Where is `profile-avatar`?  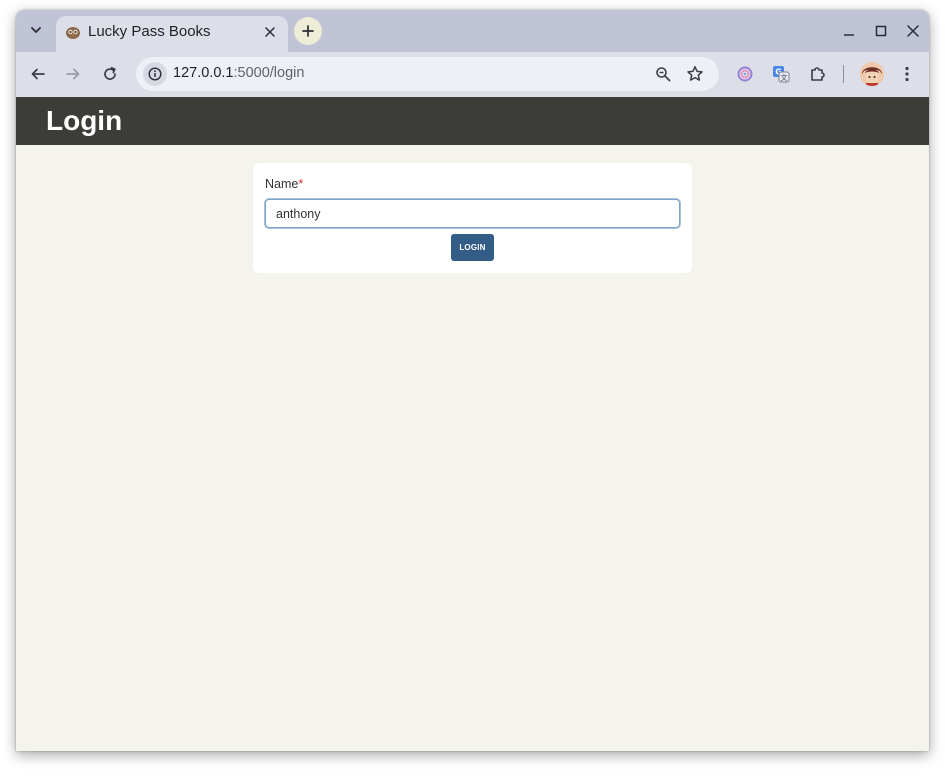 profile-avatar is located at coordinates (872, 74).